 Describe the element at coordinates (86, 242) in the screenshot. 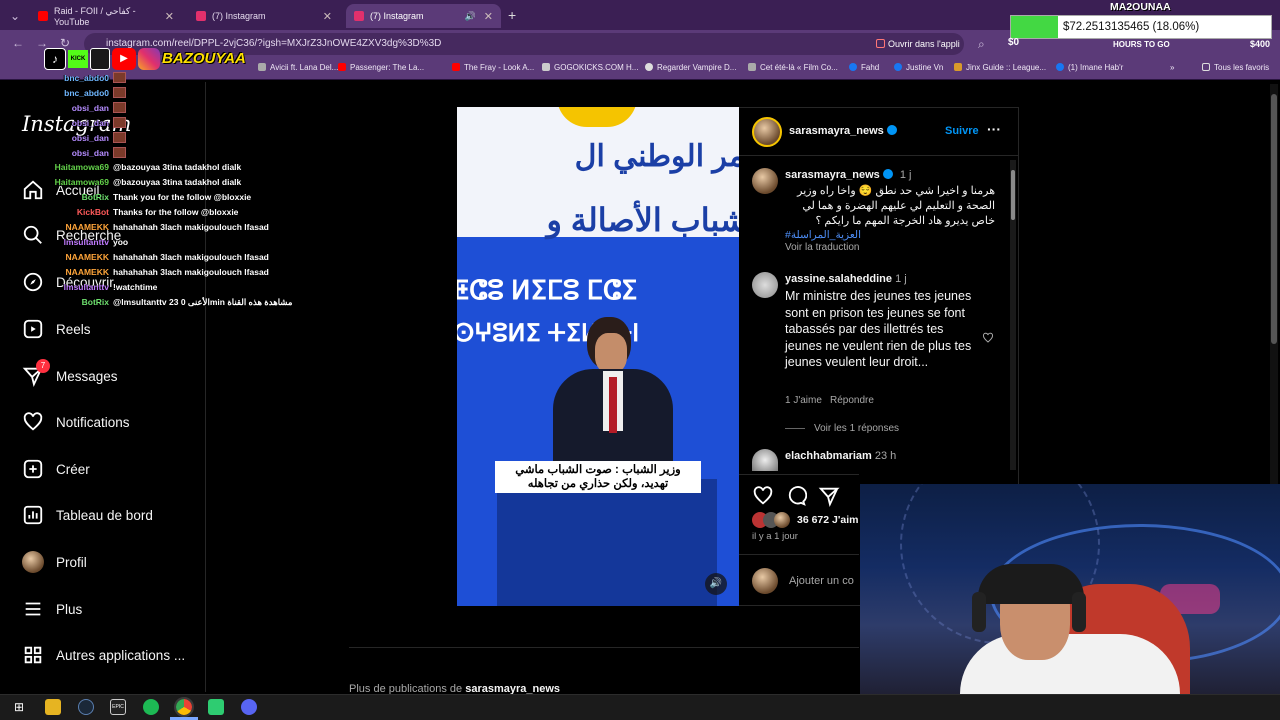

I see `chat-username: lmsultanttv` at that location.